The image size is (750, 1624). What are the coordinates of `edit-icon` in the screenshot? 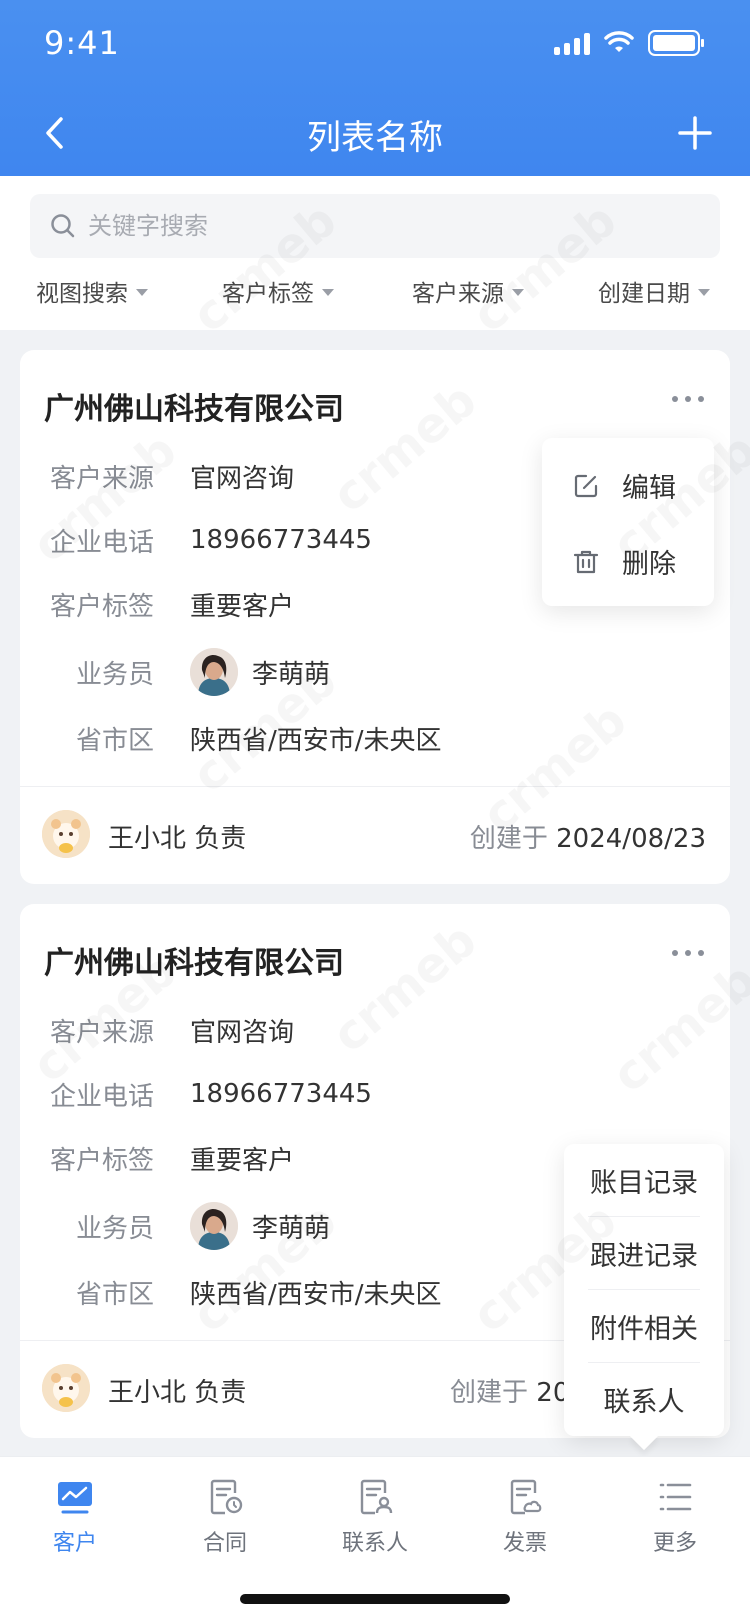 It's located at (586, 485).